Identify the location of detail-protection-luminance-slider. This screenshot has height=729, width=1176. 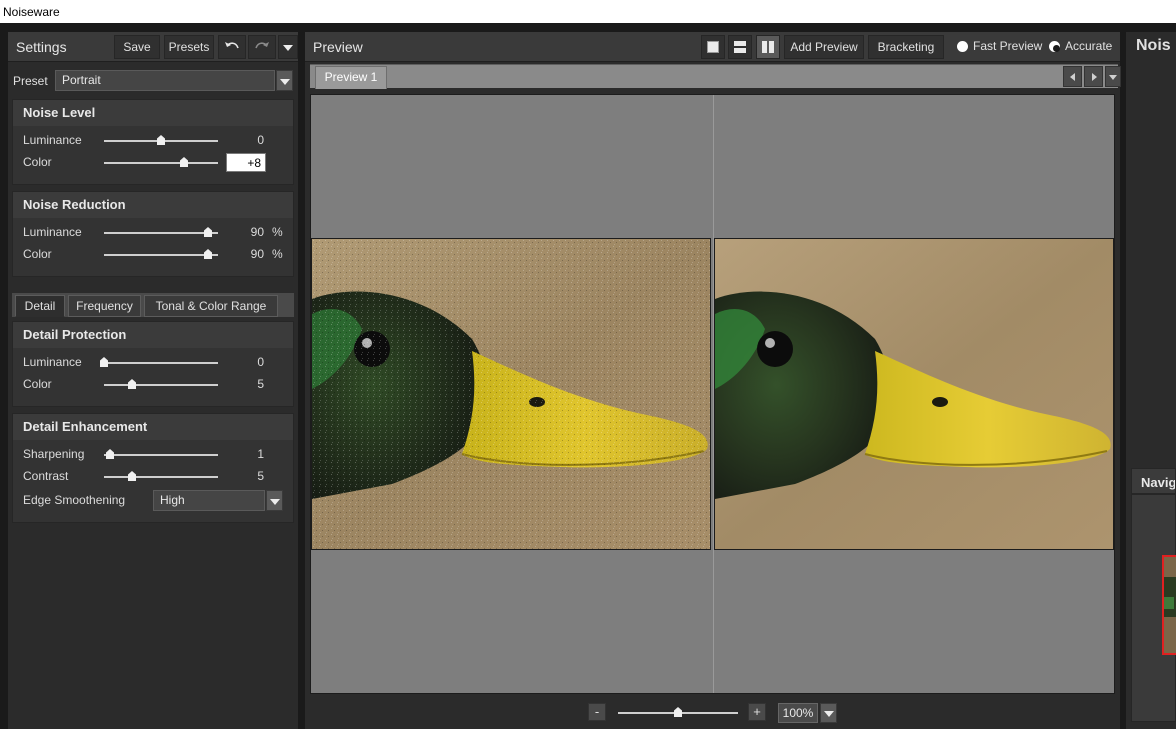
(161, 363).